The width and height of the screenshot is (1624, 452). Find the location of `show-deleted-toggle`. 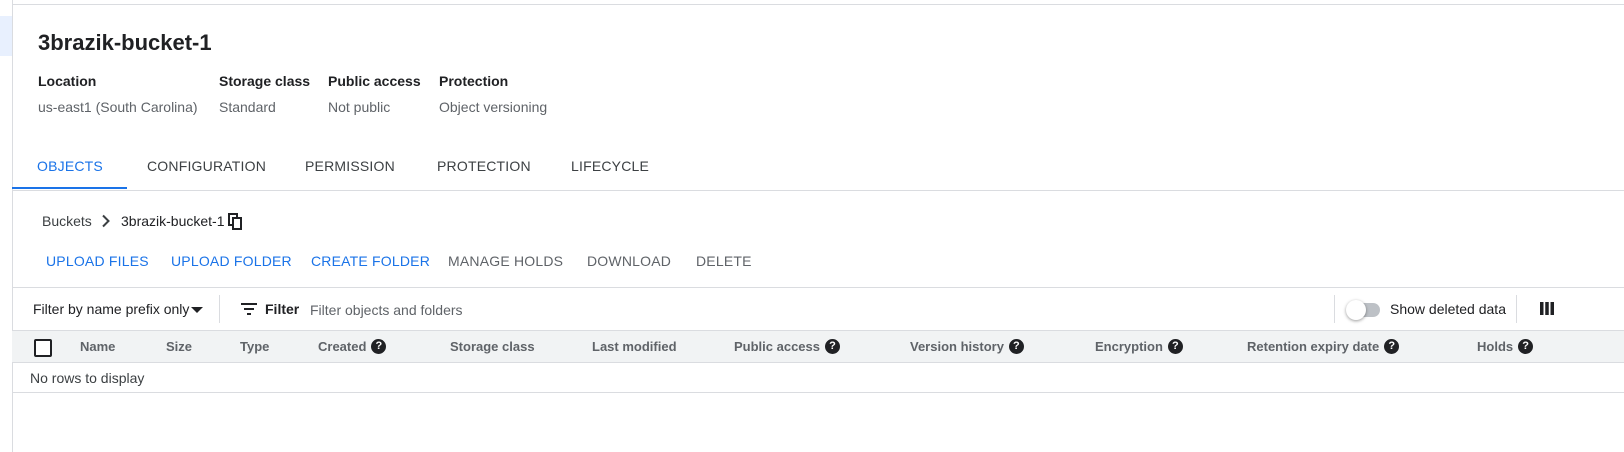

show-deleted-toggle is located at coordinates (1364, 309).